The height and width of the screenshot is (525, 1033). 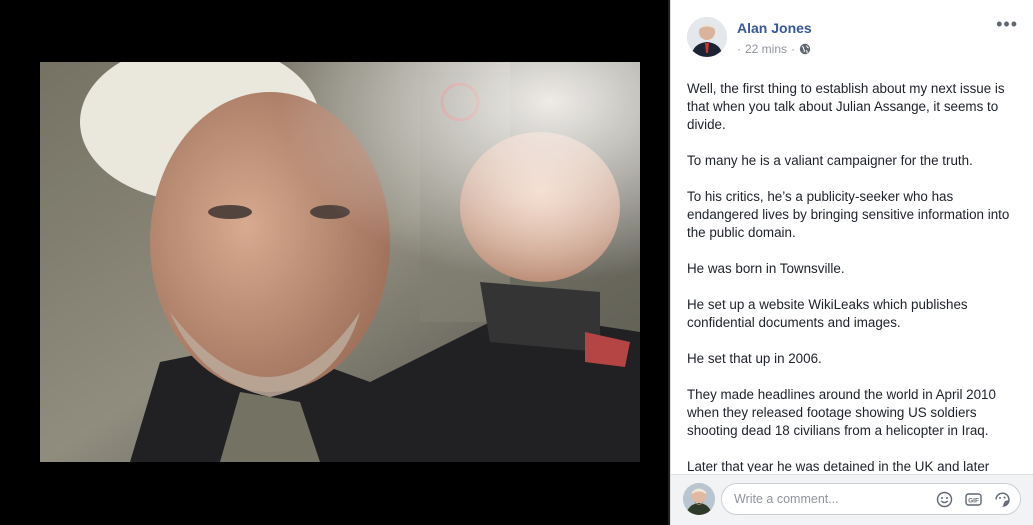 What do you see at coordinates (766, 268) in the screenshot?
I see `post-paragraph: He was born in Townsville.` at bounding box center [766, 268].